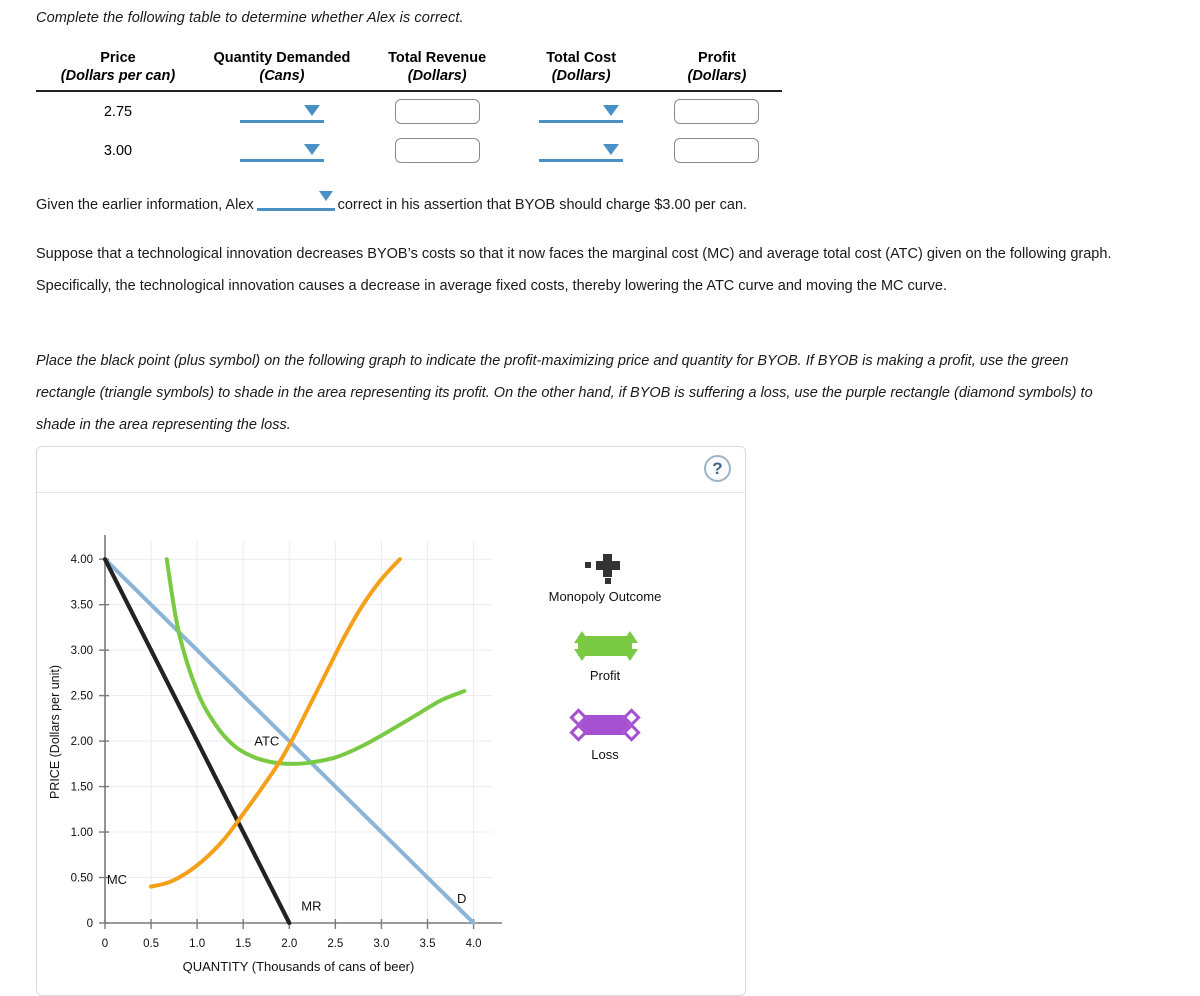 The width and height of the screenshot is (1200, 996). What do you see at coordinates (118, 150) in the screenshot?
I see `cell-price-row2: 3.00` at bounding box center [118, 150].